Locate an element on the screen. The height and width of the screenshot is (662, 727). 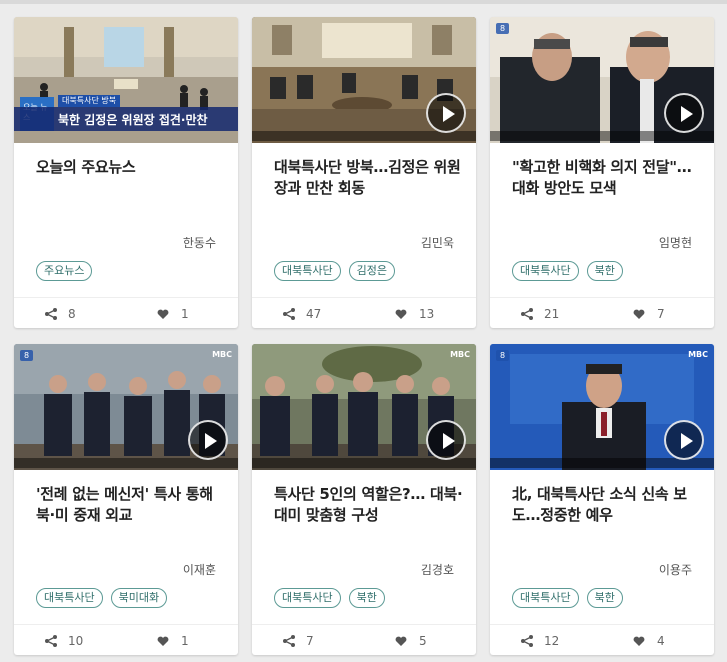
like-count: 5 is located at coordinates (423, 641).